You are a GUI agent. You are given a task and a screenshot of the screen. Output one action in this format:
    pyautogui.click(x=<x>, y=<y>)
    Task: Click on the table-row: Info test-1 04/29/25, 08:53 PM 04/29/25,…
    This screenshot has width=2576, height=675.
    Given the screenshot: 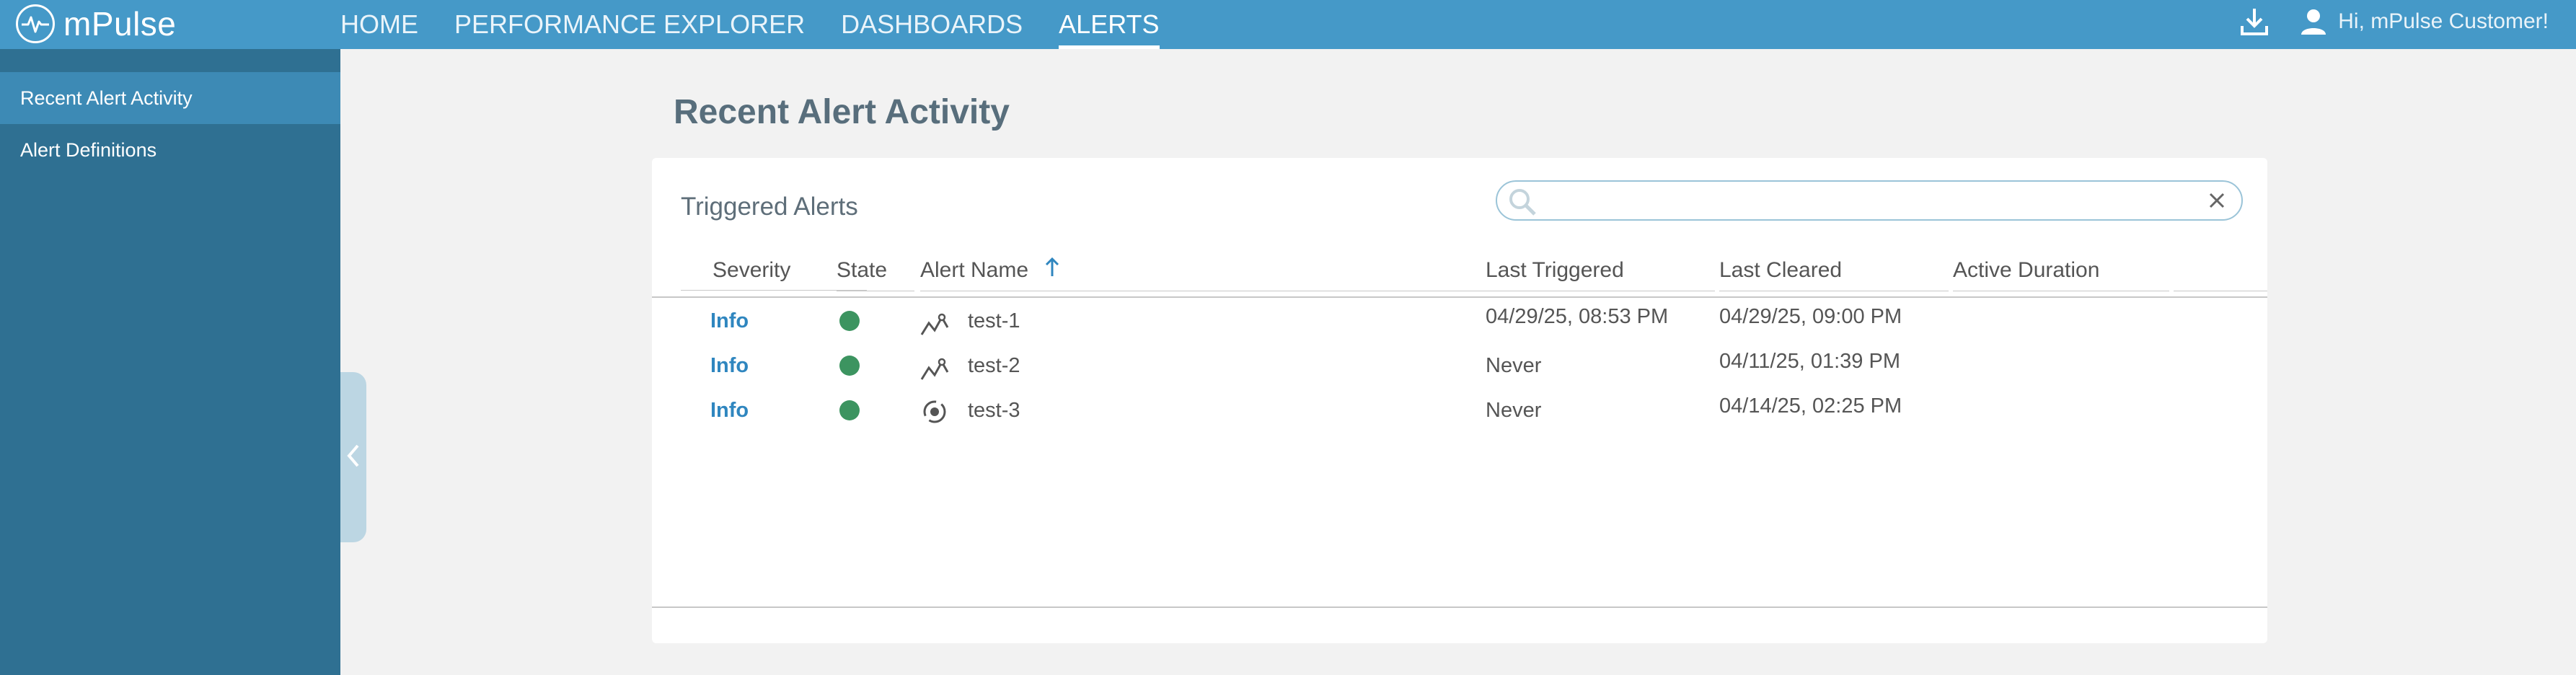 What is the action you would take?
    pyautogui.click(x=1459, y=321)
    